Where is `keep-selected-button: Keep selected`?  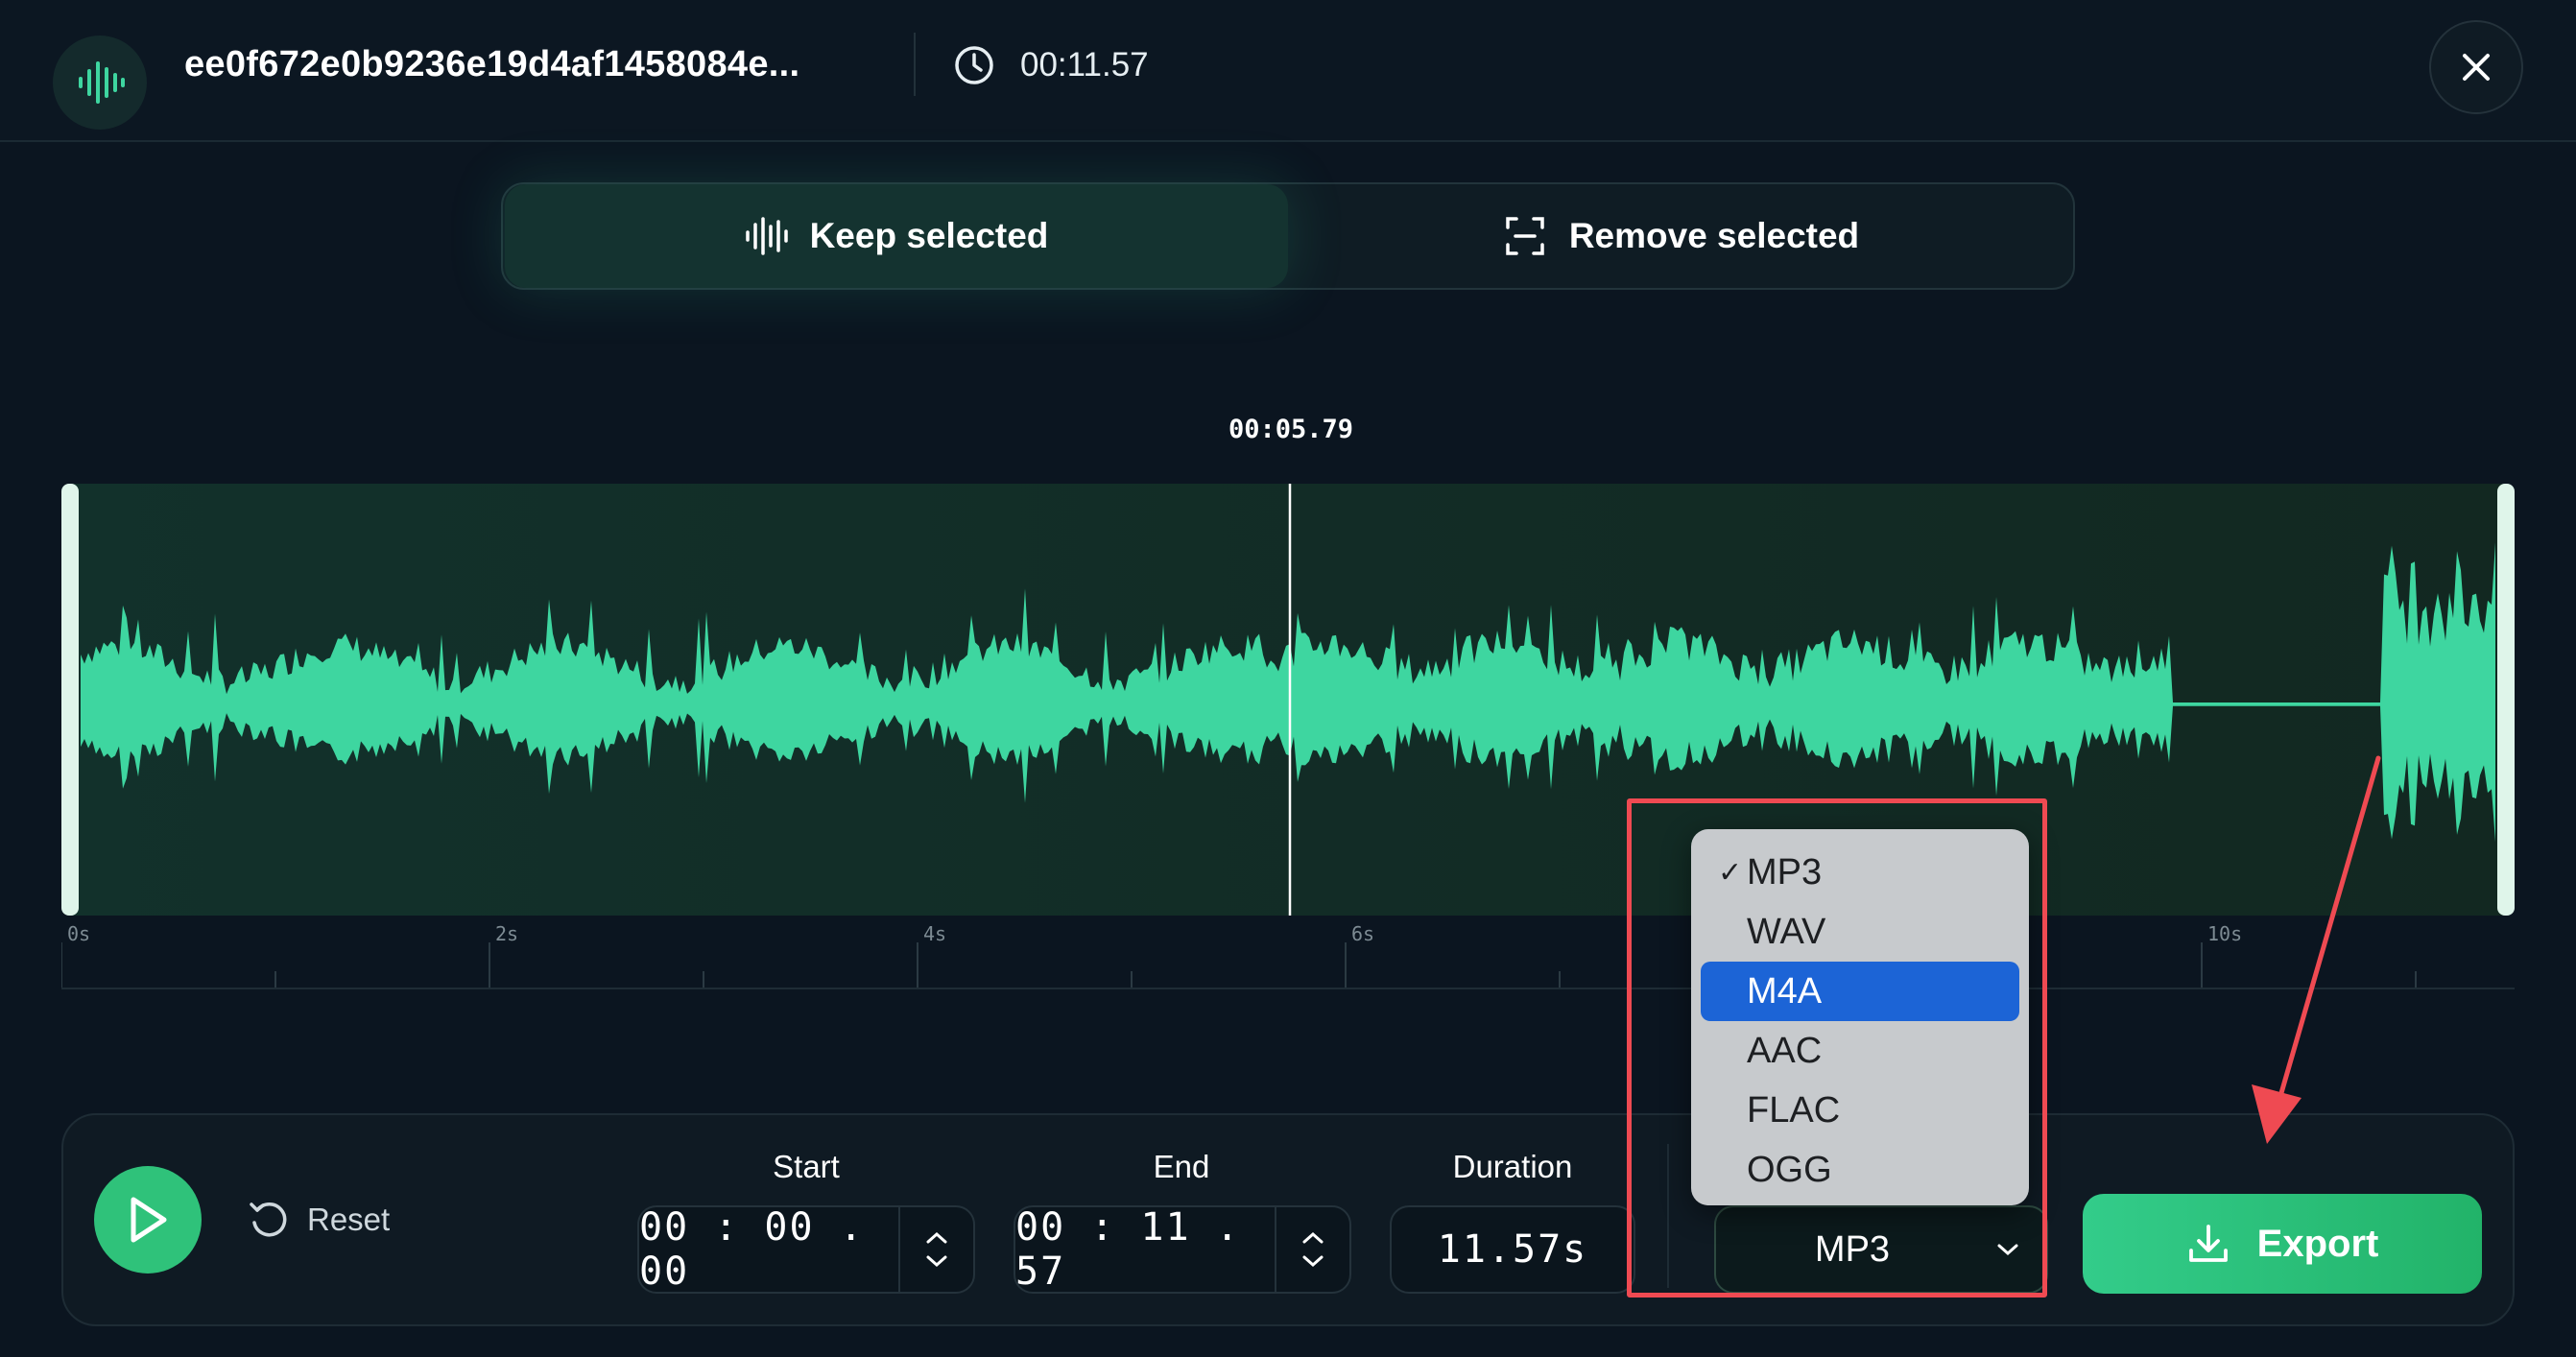 keep-selected-button: Keep selected is located at coordinates (896, 236).